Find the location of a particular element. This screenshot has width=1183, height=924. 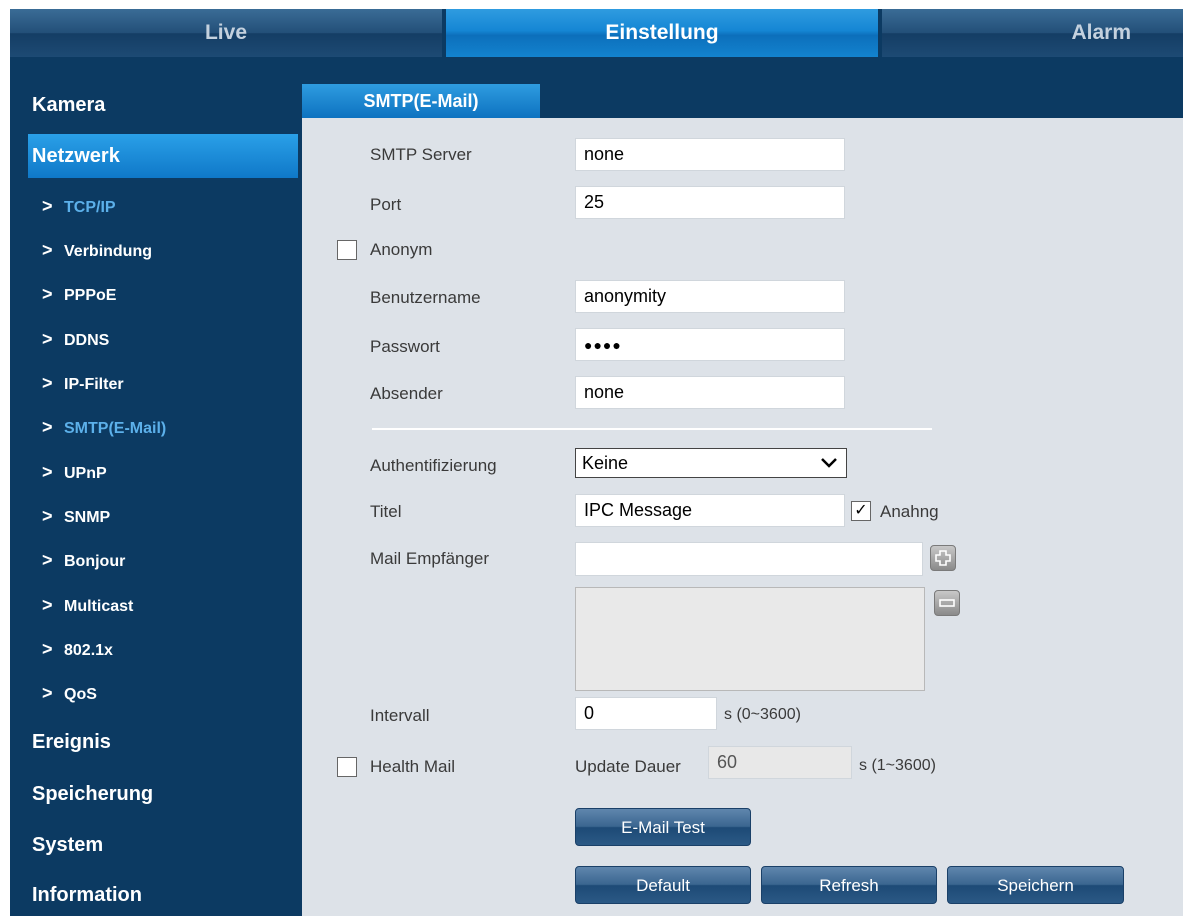

sidebar-sub-label: QoS is located at coordinates (80, 694).